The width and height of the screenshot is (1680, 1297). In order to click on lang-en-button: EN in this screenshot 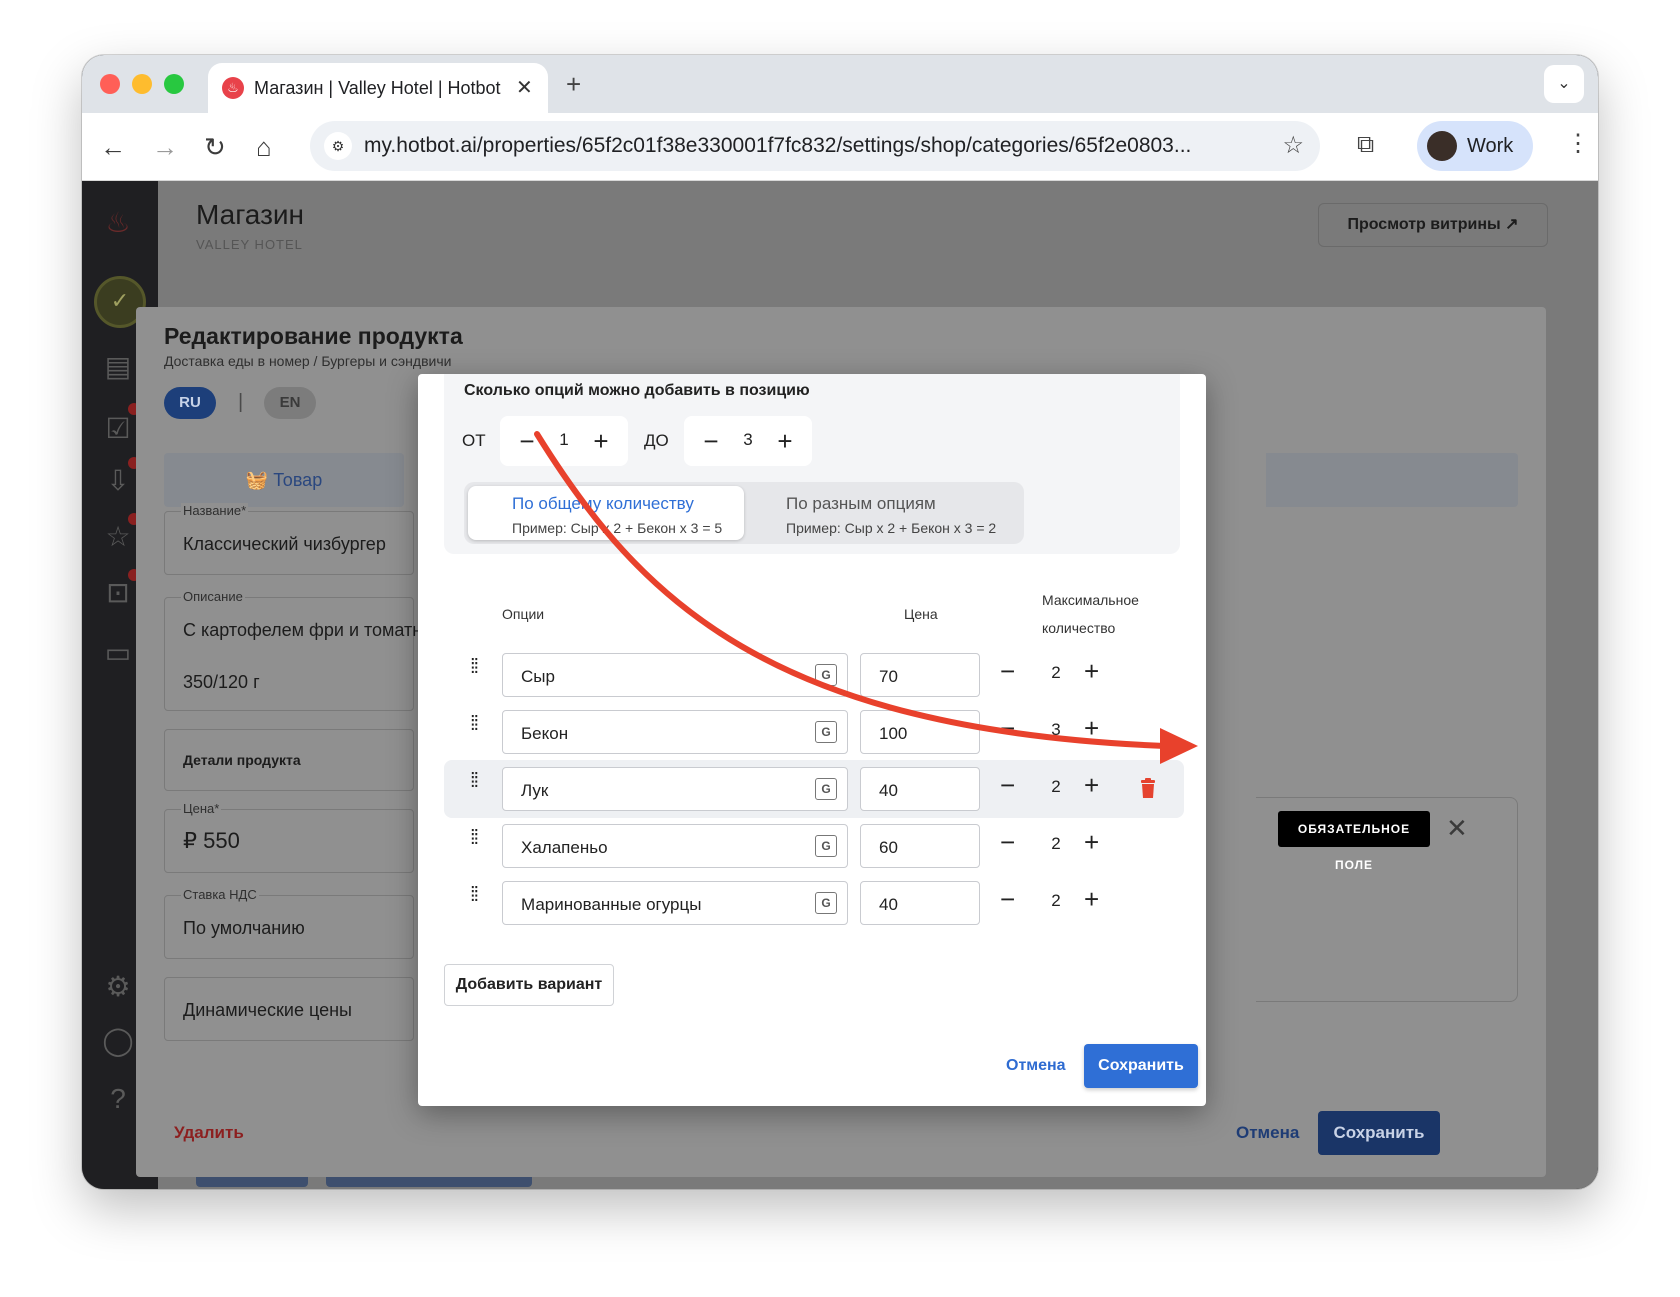, I will do `click(290, 403)`.